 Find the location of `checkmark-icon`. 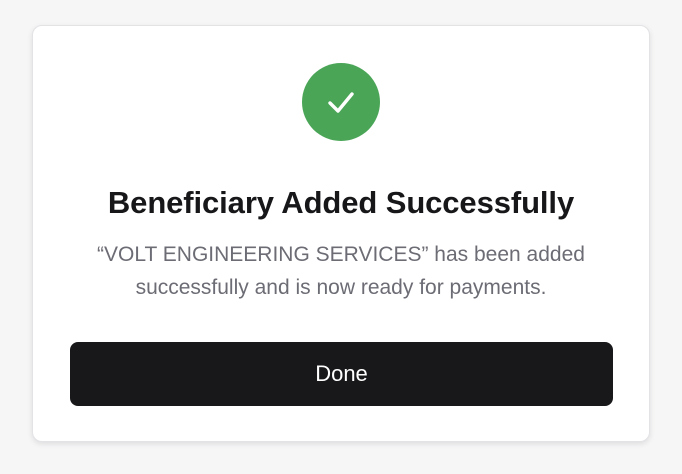

checkmark-icon is located at coordinates (341, 102).